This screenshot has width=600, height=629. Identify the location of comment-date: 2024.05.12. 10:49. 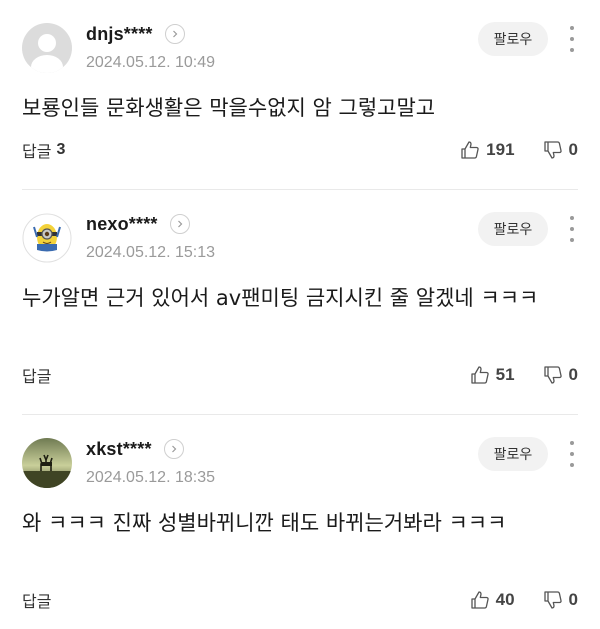
(151, 62).